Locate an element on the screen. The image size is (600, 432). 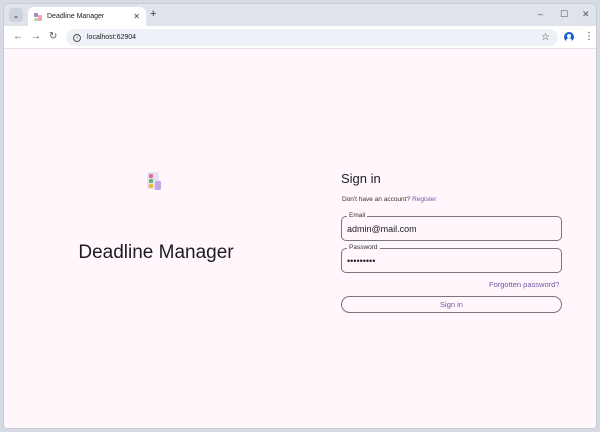
minimize-button: – is located at coordinates (540, 14).